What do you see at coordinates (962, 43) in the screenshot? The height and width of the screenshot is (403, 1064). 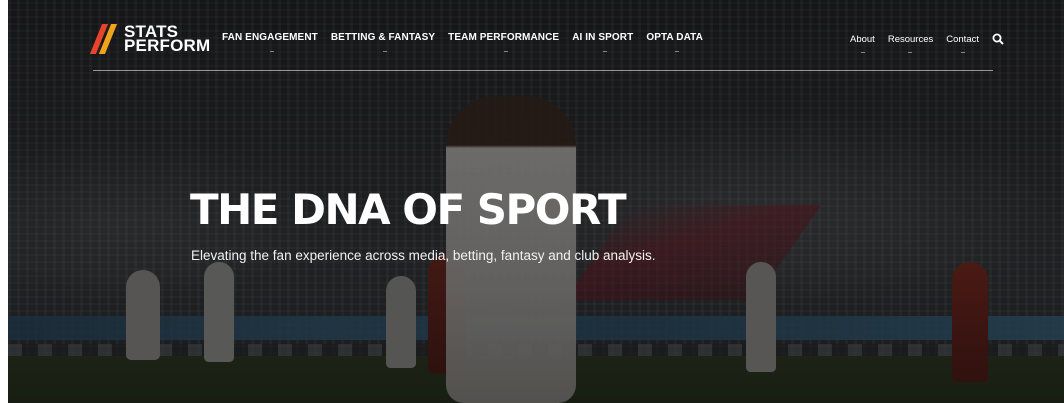 I see `nav-contact: Contact` at bounding box center [962, 43].